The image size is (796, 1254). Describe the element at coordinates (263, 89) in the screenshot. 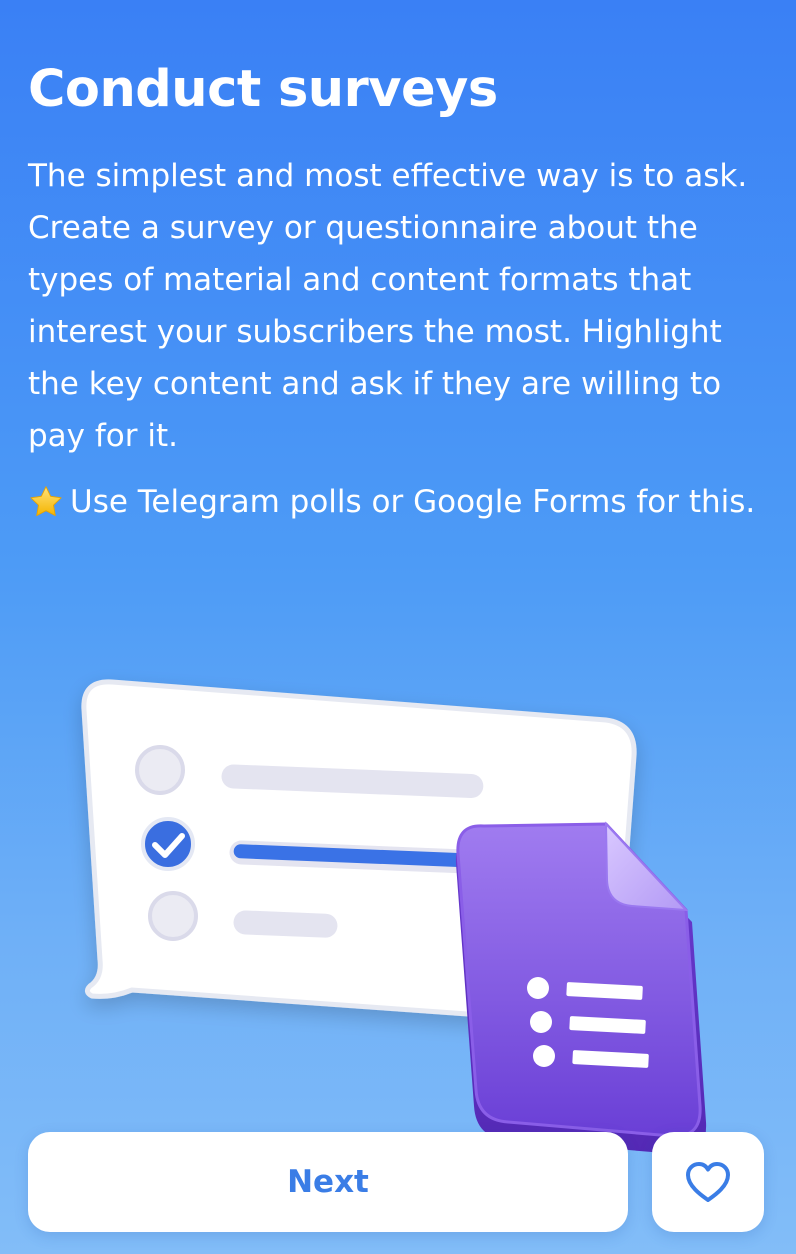

I see `page-title: Conduct surveys` at that location.